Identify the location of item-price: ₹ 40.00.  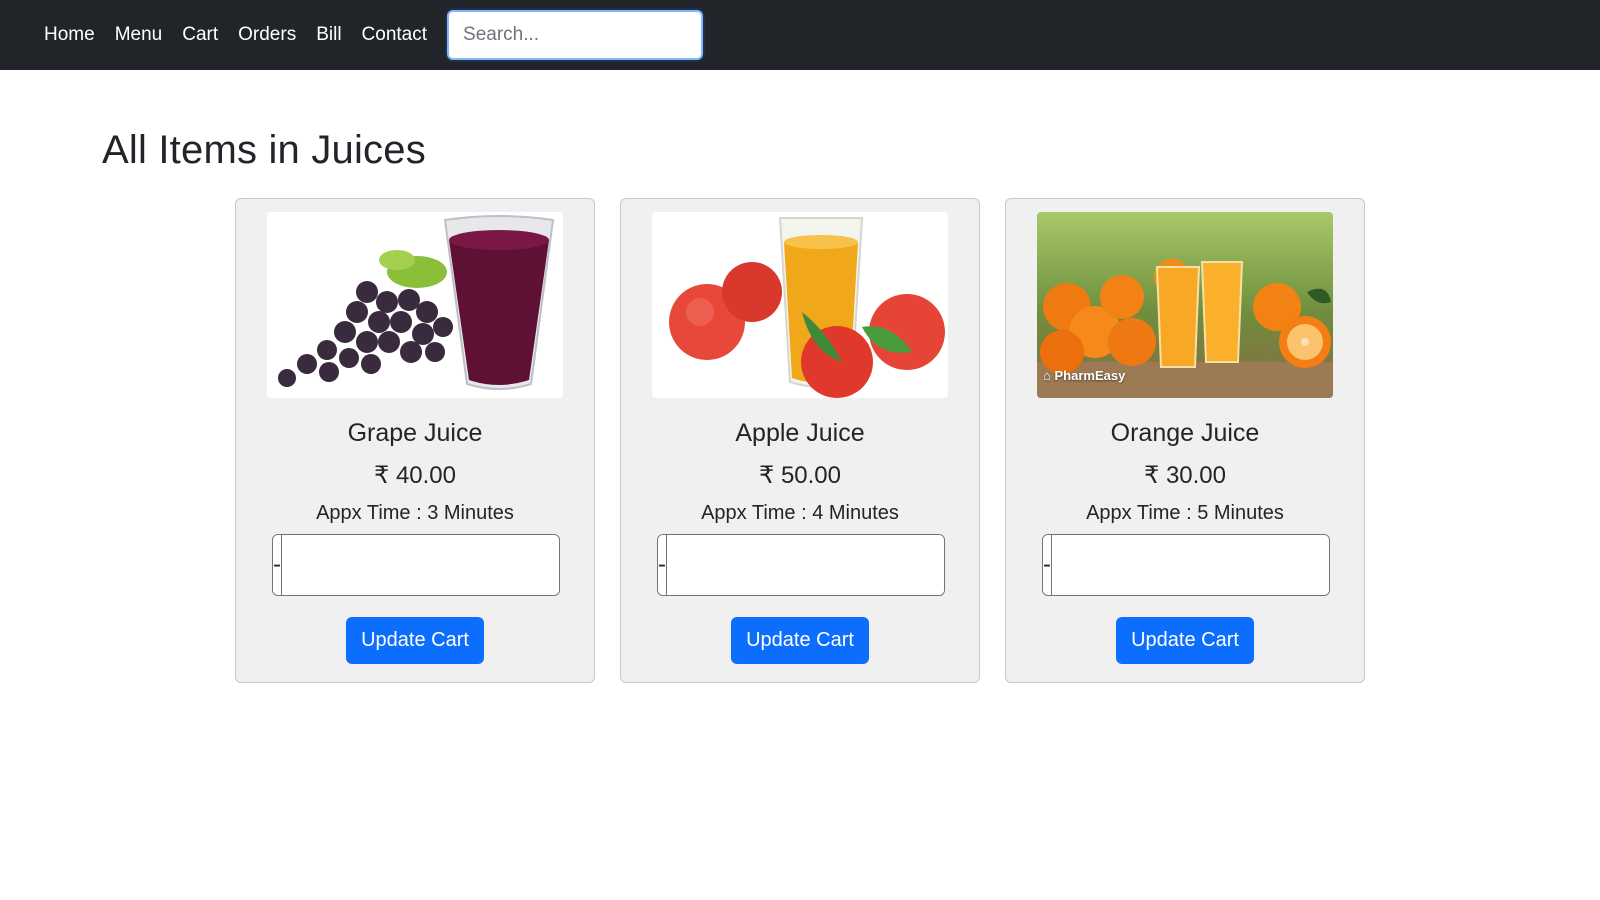
(415, 475).